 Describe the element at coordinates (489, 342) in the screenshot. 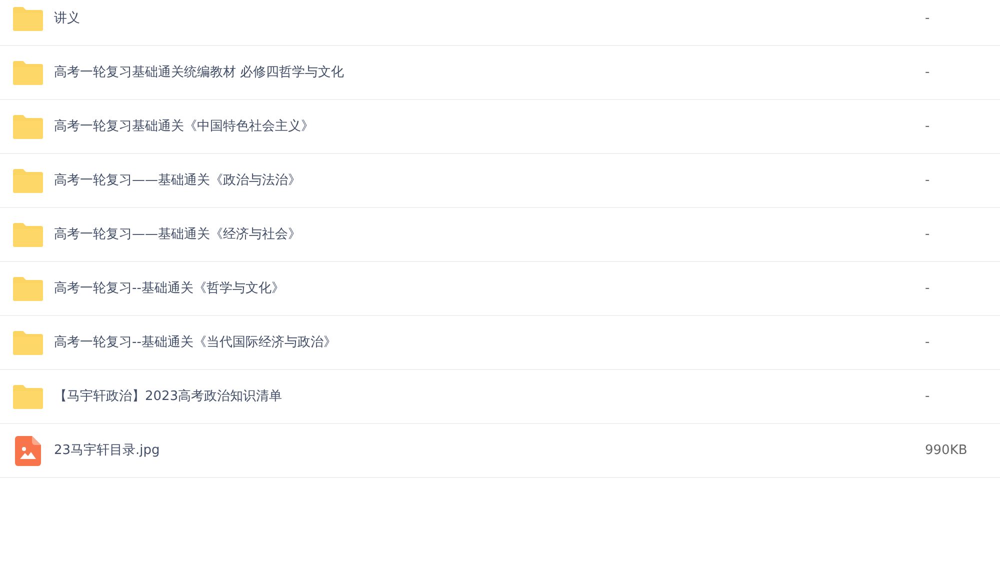

I see `file-name: 高考一轮复习--基础通关《当代国际经济与政治》` at that location.